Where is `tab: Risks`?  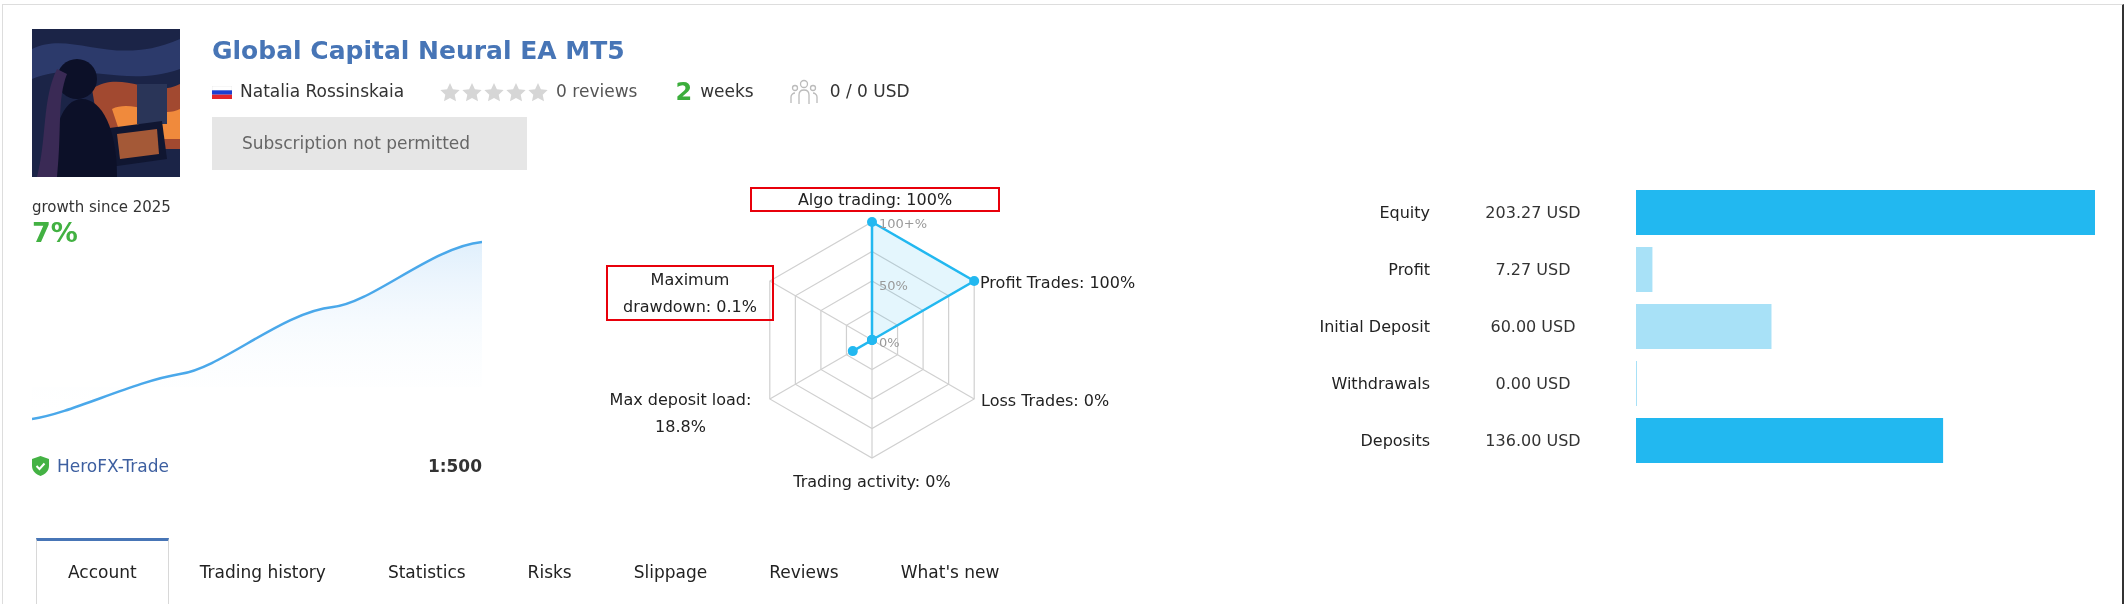
tab: Risks is located at coordinates (549, 571).